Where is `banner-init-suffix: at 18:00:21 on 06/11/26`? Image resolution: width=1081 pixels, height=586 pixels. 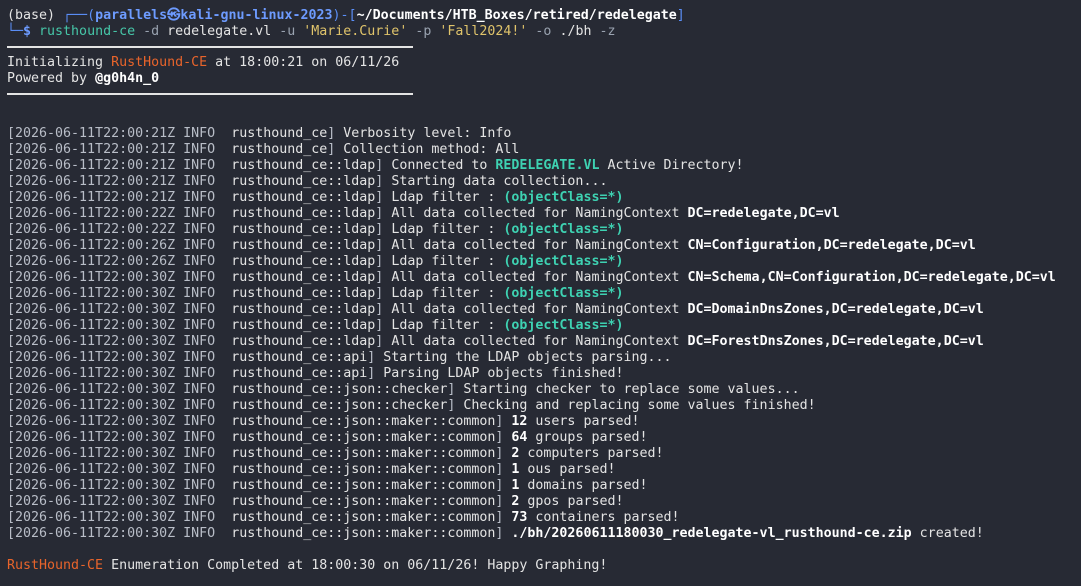 banner-init-suffix: at 18:00:21 on 06/11/26 is located at coordinates (303, 62).